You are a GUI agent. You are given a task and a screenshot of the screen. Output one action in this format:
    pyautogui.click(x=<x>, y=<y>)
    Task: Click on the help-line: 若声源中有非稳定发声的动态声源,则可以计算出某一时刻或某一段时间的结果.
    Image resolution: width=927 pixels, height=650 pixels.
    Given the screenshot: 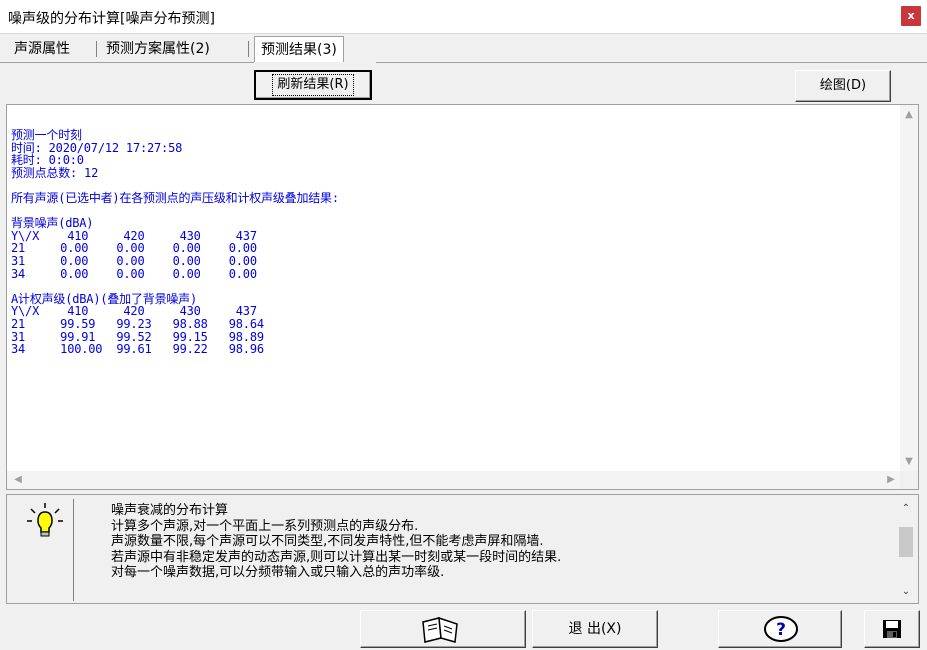 What is the action you would take?
    pyautogui.click(x=336, y=557)
    